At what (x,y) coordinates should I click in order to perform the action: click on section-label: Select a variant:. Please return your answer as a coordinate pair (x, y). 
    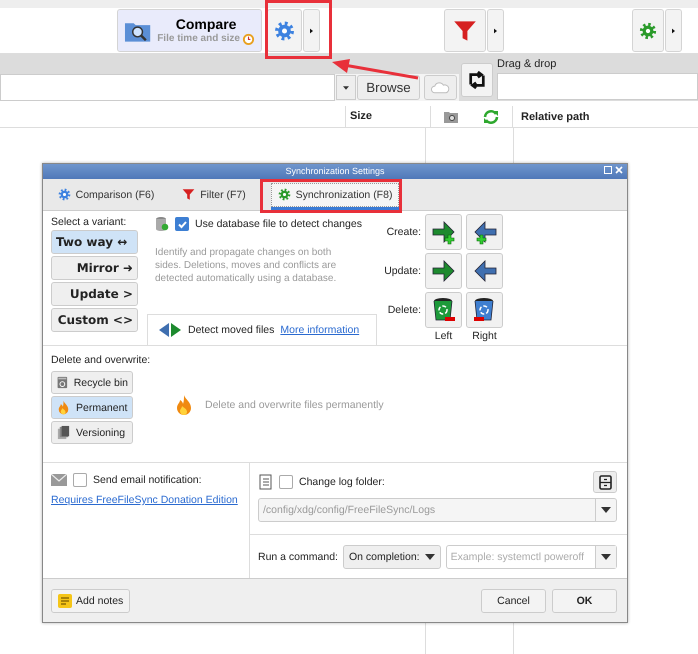
    Looking at the image, I should click on (89, 222).